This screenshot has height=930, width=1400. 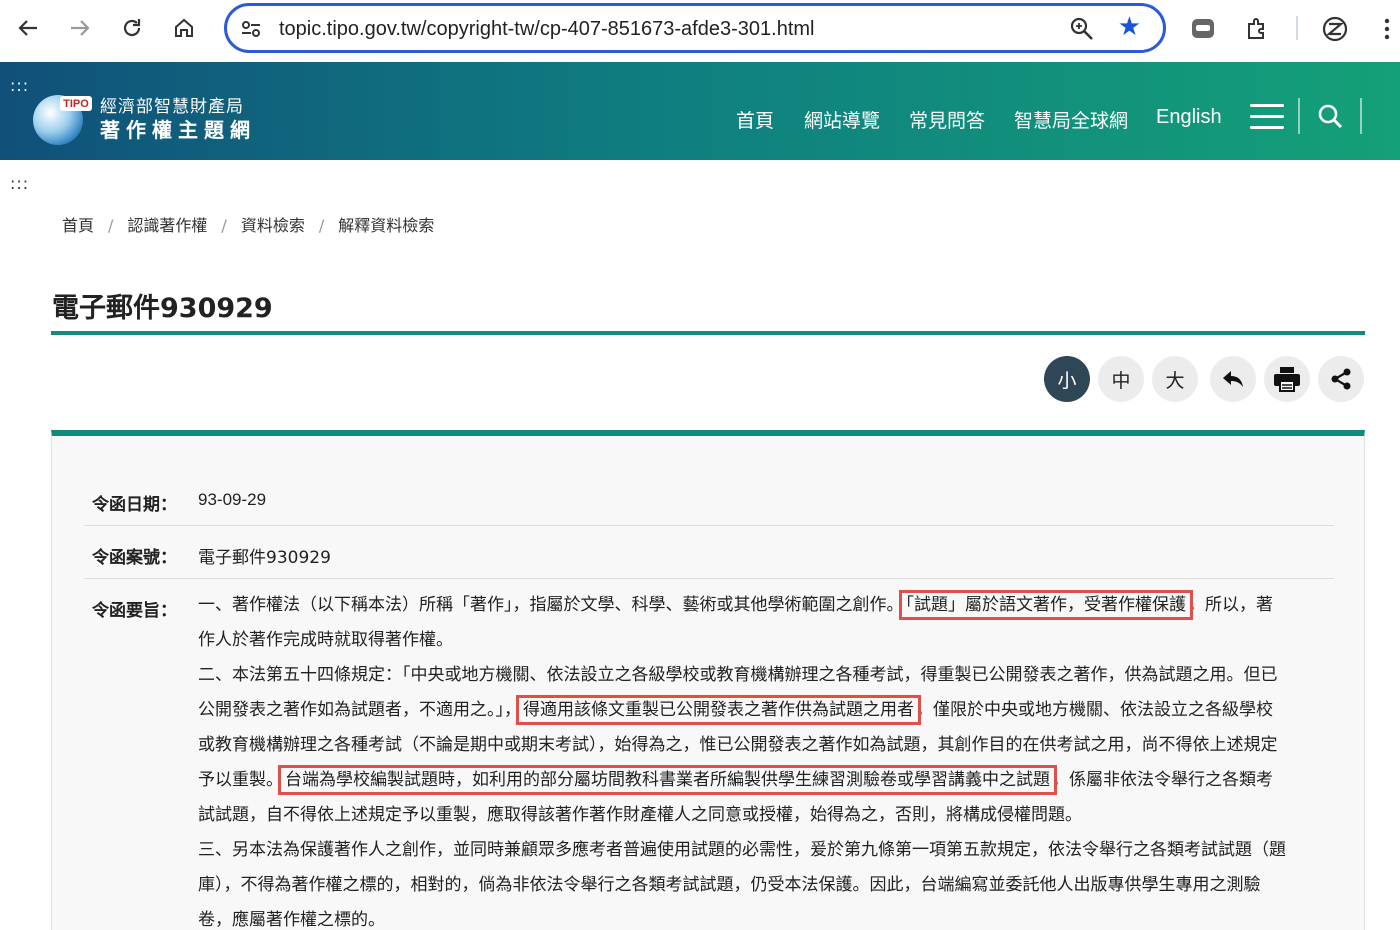 I want to click on bookmark-star-icon: ★, so click(x=1129, y=27).